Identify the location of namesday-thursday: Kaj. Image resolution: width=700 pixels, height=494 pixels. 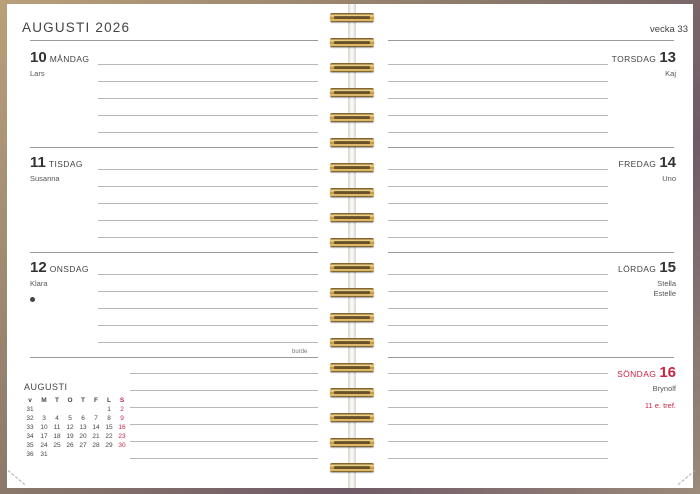
(670, 73).